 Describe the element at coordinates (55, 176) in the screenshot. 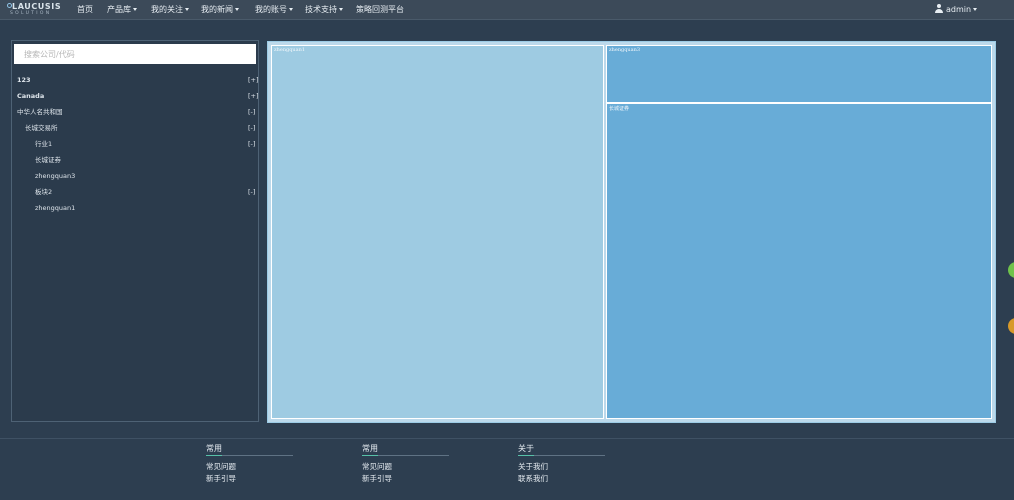

I see `tree-leaf: zhengquan3` at that location.